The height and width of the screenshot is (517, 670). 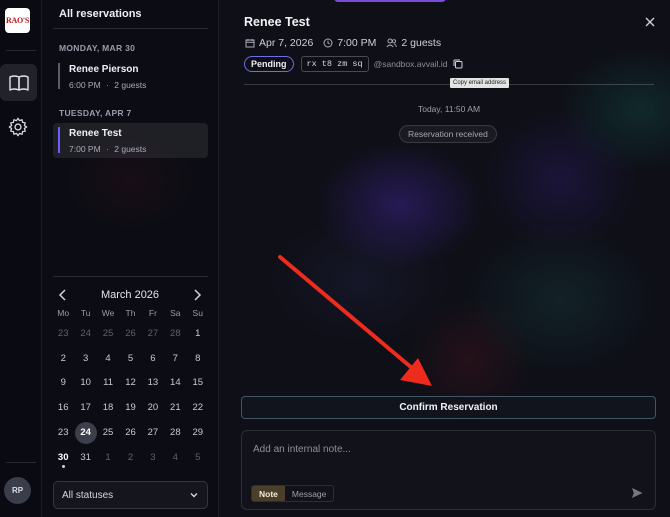 I want to click on reservations-nav-button, so click(x=18, y=82).